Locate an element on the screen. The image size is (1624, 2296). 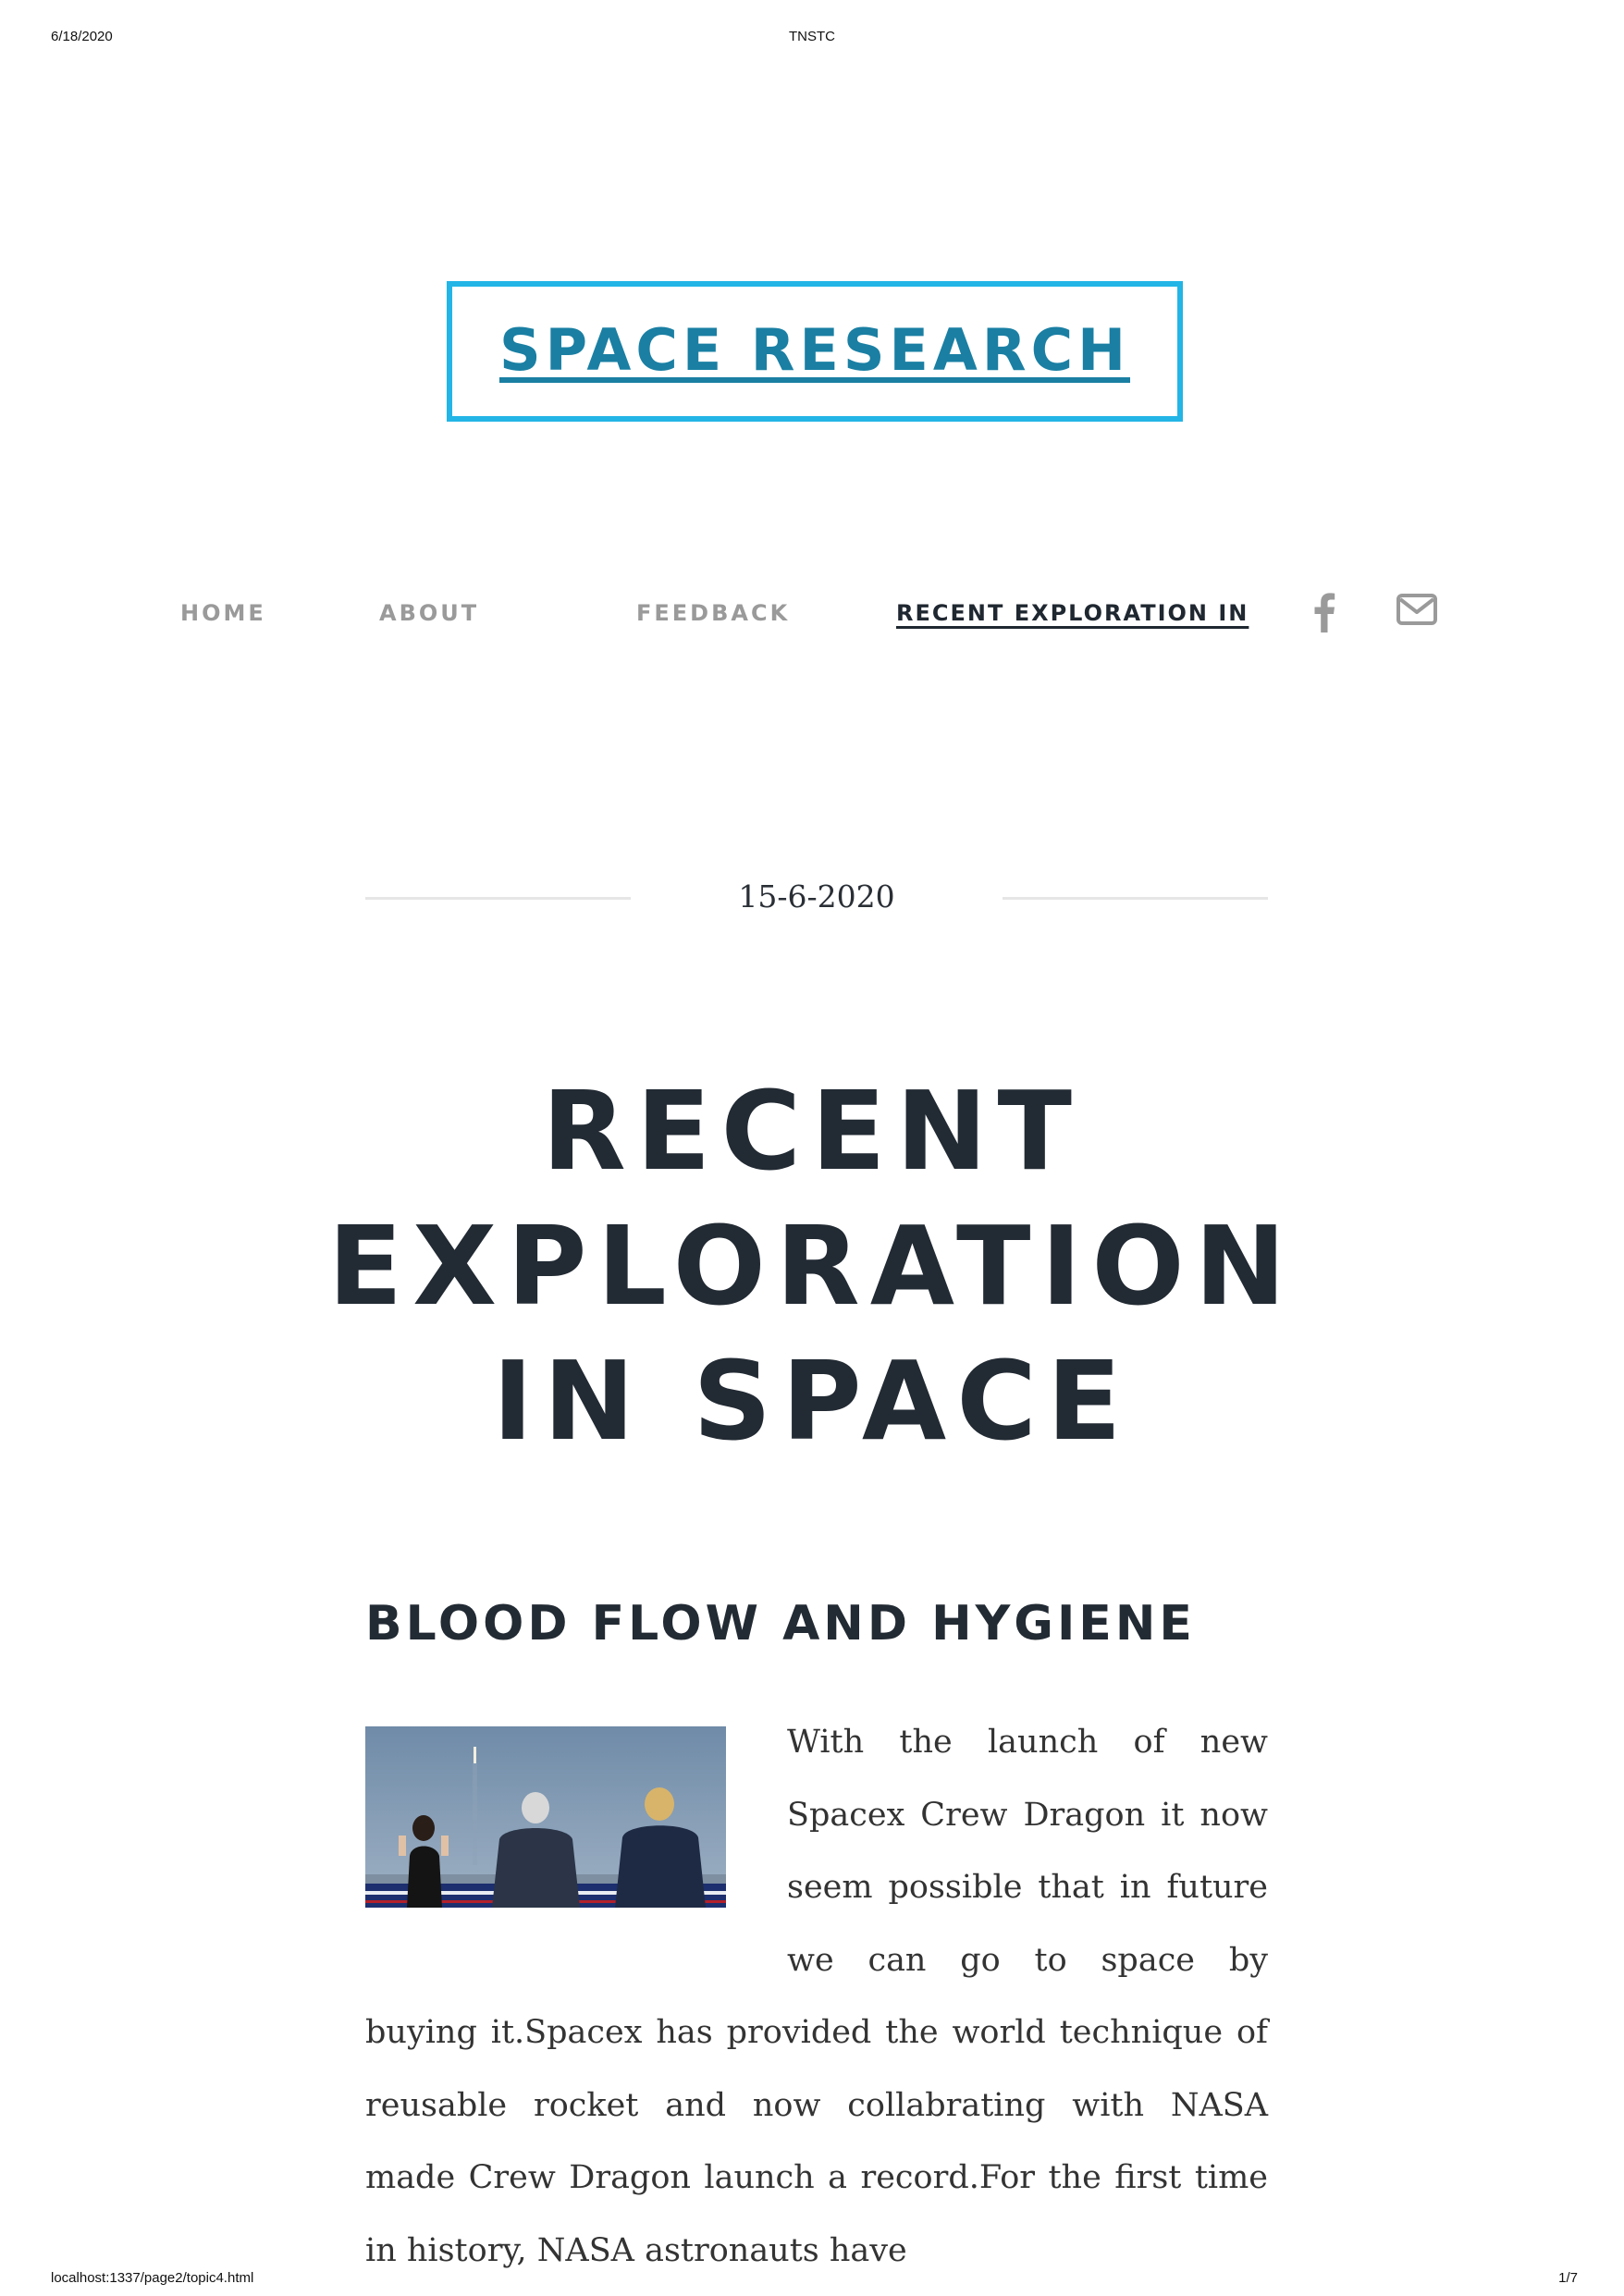
print-page-title: TNSTC is located at coordinates (812, 37).